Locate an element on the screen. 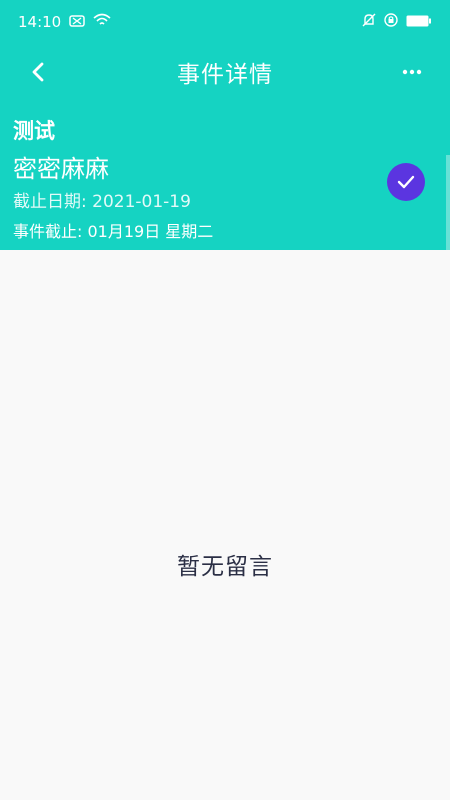  check-icon is located at coordinates (406, 182).